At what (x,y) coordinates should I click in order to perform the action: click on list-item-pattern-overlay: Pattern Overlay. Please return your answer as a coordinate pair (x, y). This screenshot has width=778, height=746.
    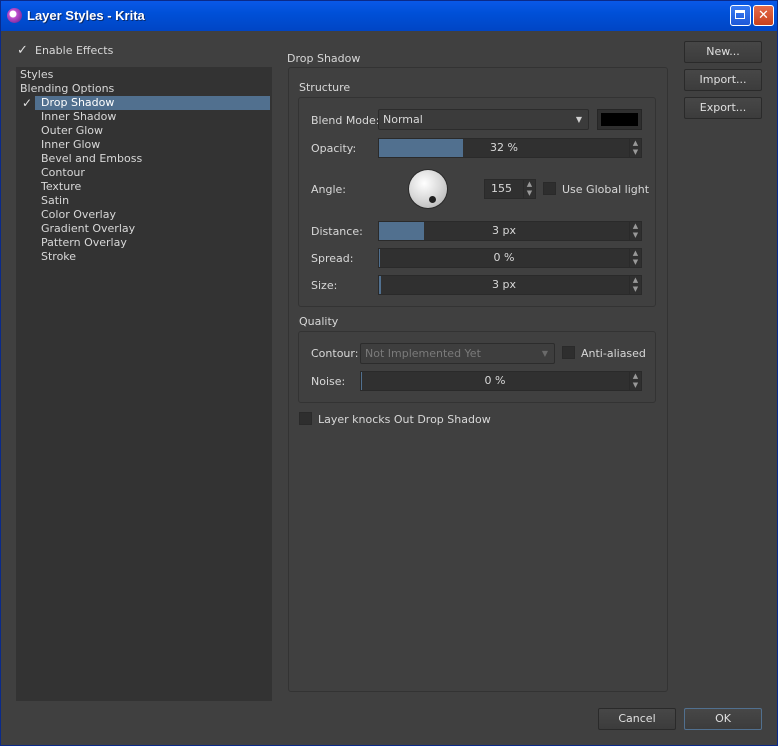
    Looking at the image, I should click on (84, 243).